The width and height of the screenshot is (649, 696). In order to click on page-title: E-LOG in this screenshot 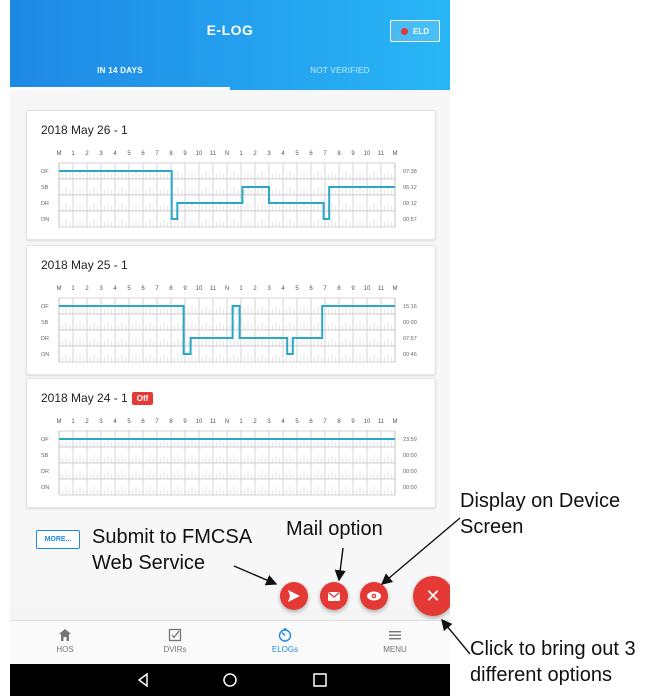, I will do `click(230, 30)`.